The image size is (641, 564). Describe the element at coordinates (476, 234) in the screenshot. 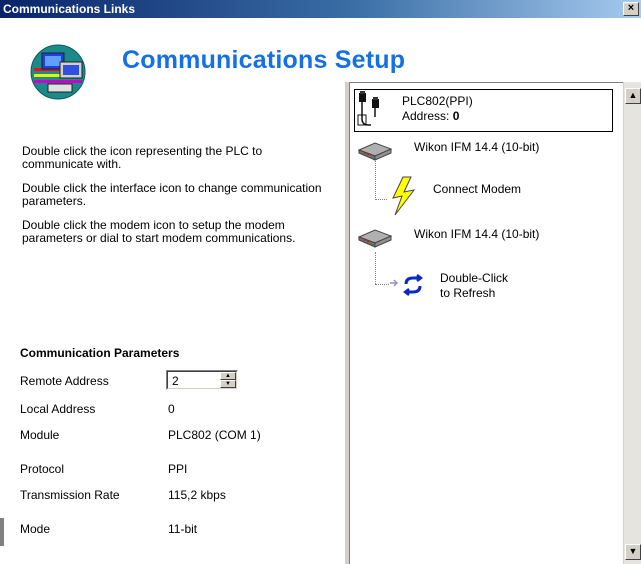

I see `modem-2-label: Wikon IFM 14.4 (10-bit)` at that location.